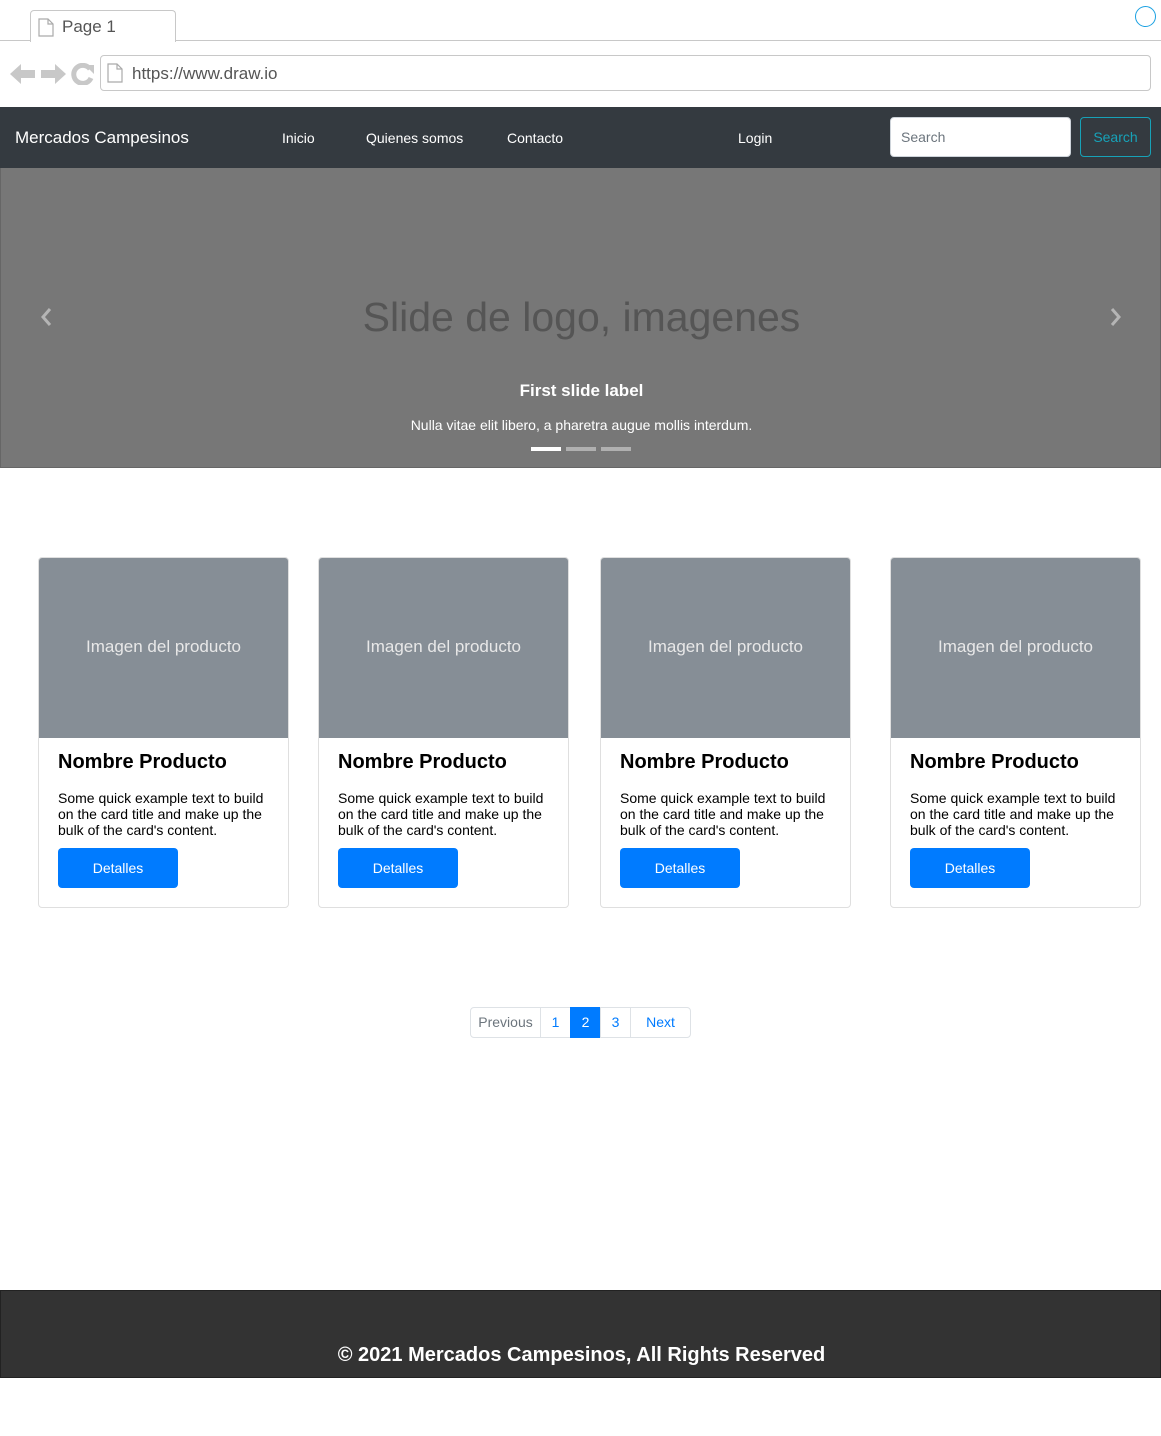 The height and width of the screenshot is (1436, 1161). Describe the element at coordinates (505, 1022) in the screenshot. I see `page-previous: Previous` at that location.